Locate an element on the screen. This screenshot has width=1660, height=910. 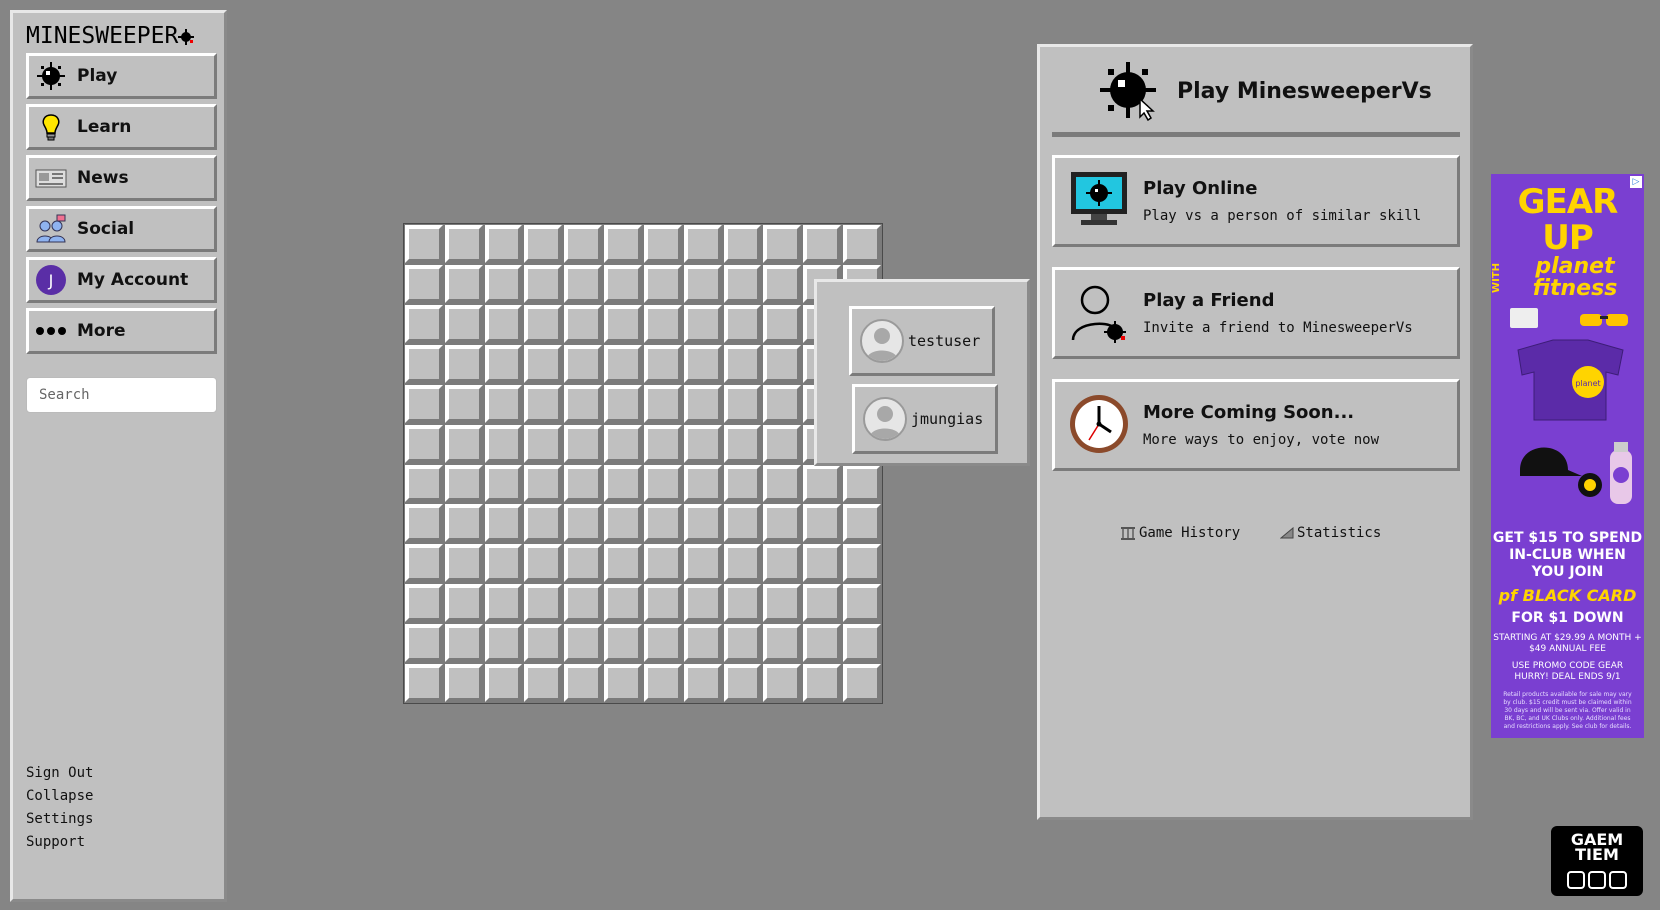
game-history-link: Game History is located at coordinates (1180, 533).